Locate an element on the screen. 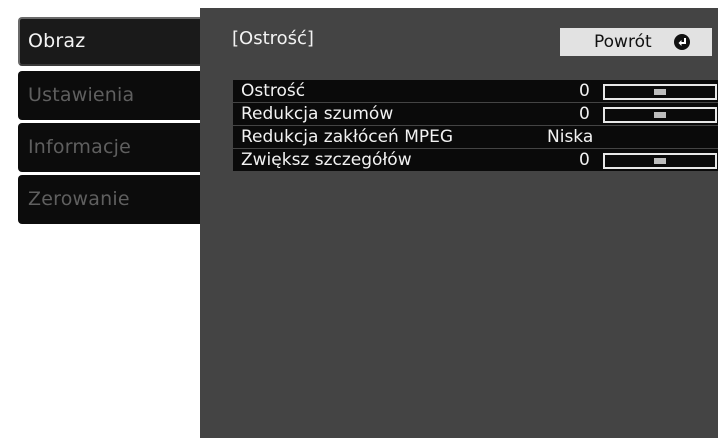 The image size is (718, 438). ostrosc-slider is located at coordinates (660, 92).